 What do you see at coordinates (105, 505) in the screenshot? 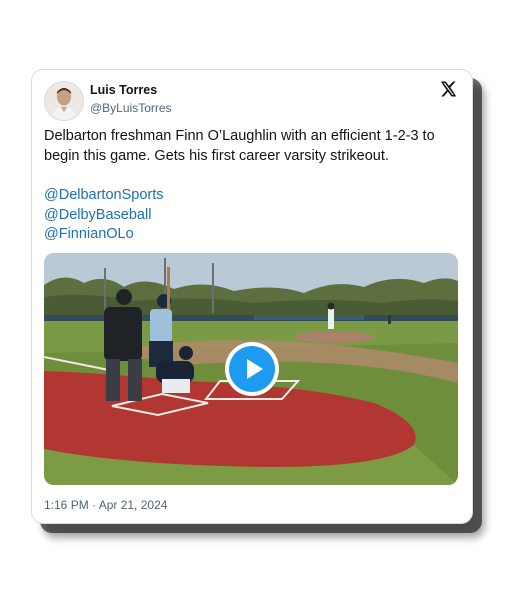
I see `tweet-timestamp: 1:16 PM · Apr 21, 2024` at bounding box center [105, 505].